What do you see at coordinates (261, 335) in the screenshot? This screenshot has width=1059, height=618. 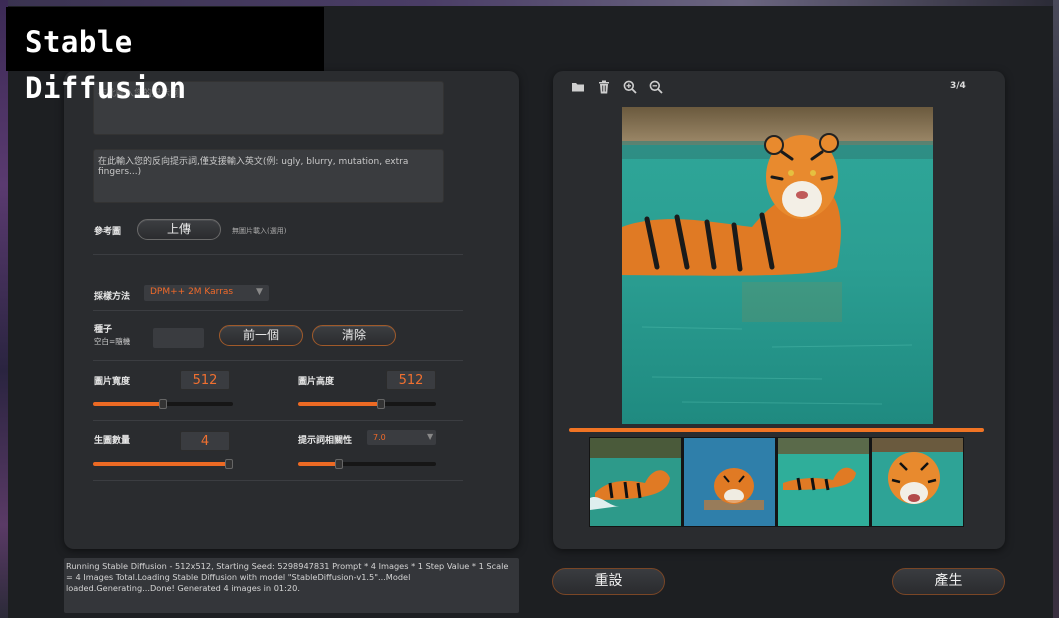 I see `previous-seed-button: 前一個` at bounding box center [261, 335].